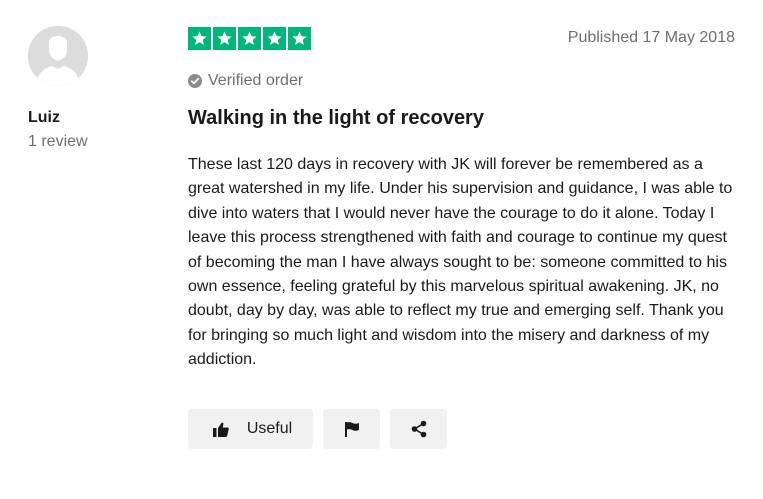  What do you see at coordinates (195, 81) in the screenshot?
I see `check-circle-icon` at bounding box center [195, 81].